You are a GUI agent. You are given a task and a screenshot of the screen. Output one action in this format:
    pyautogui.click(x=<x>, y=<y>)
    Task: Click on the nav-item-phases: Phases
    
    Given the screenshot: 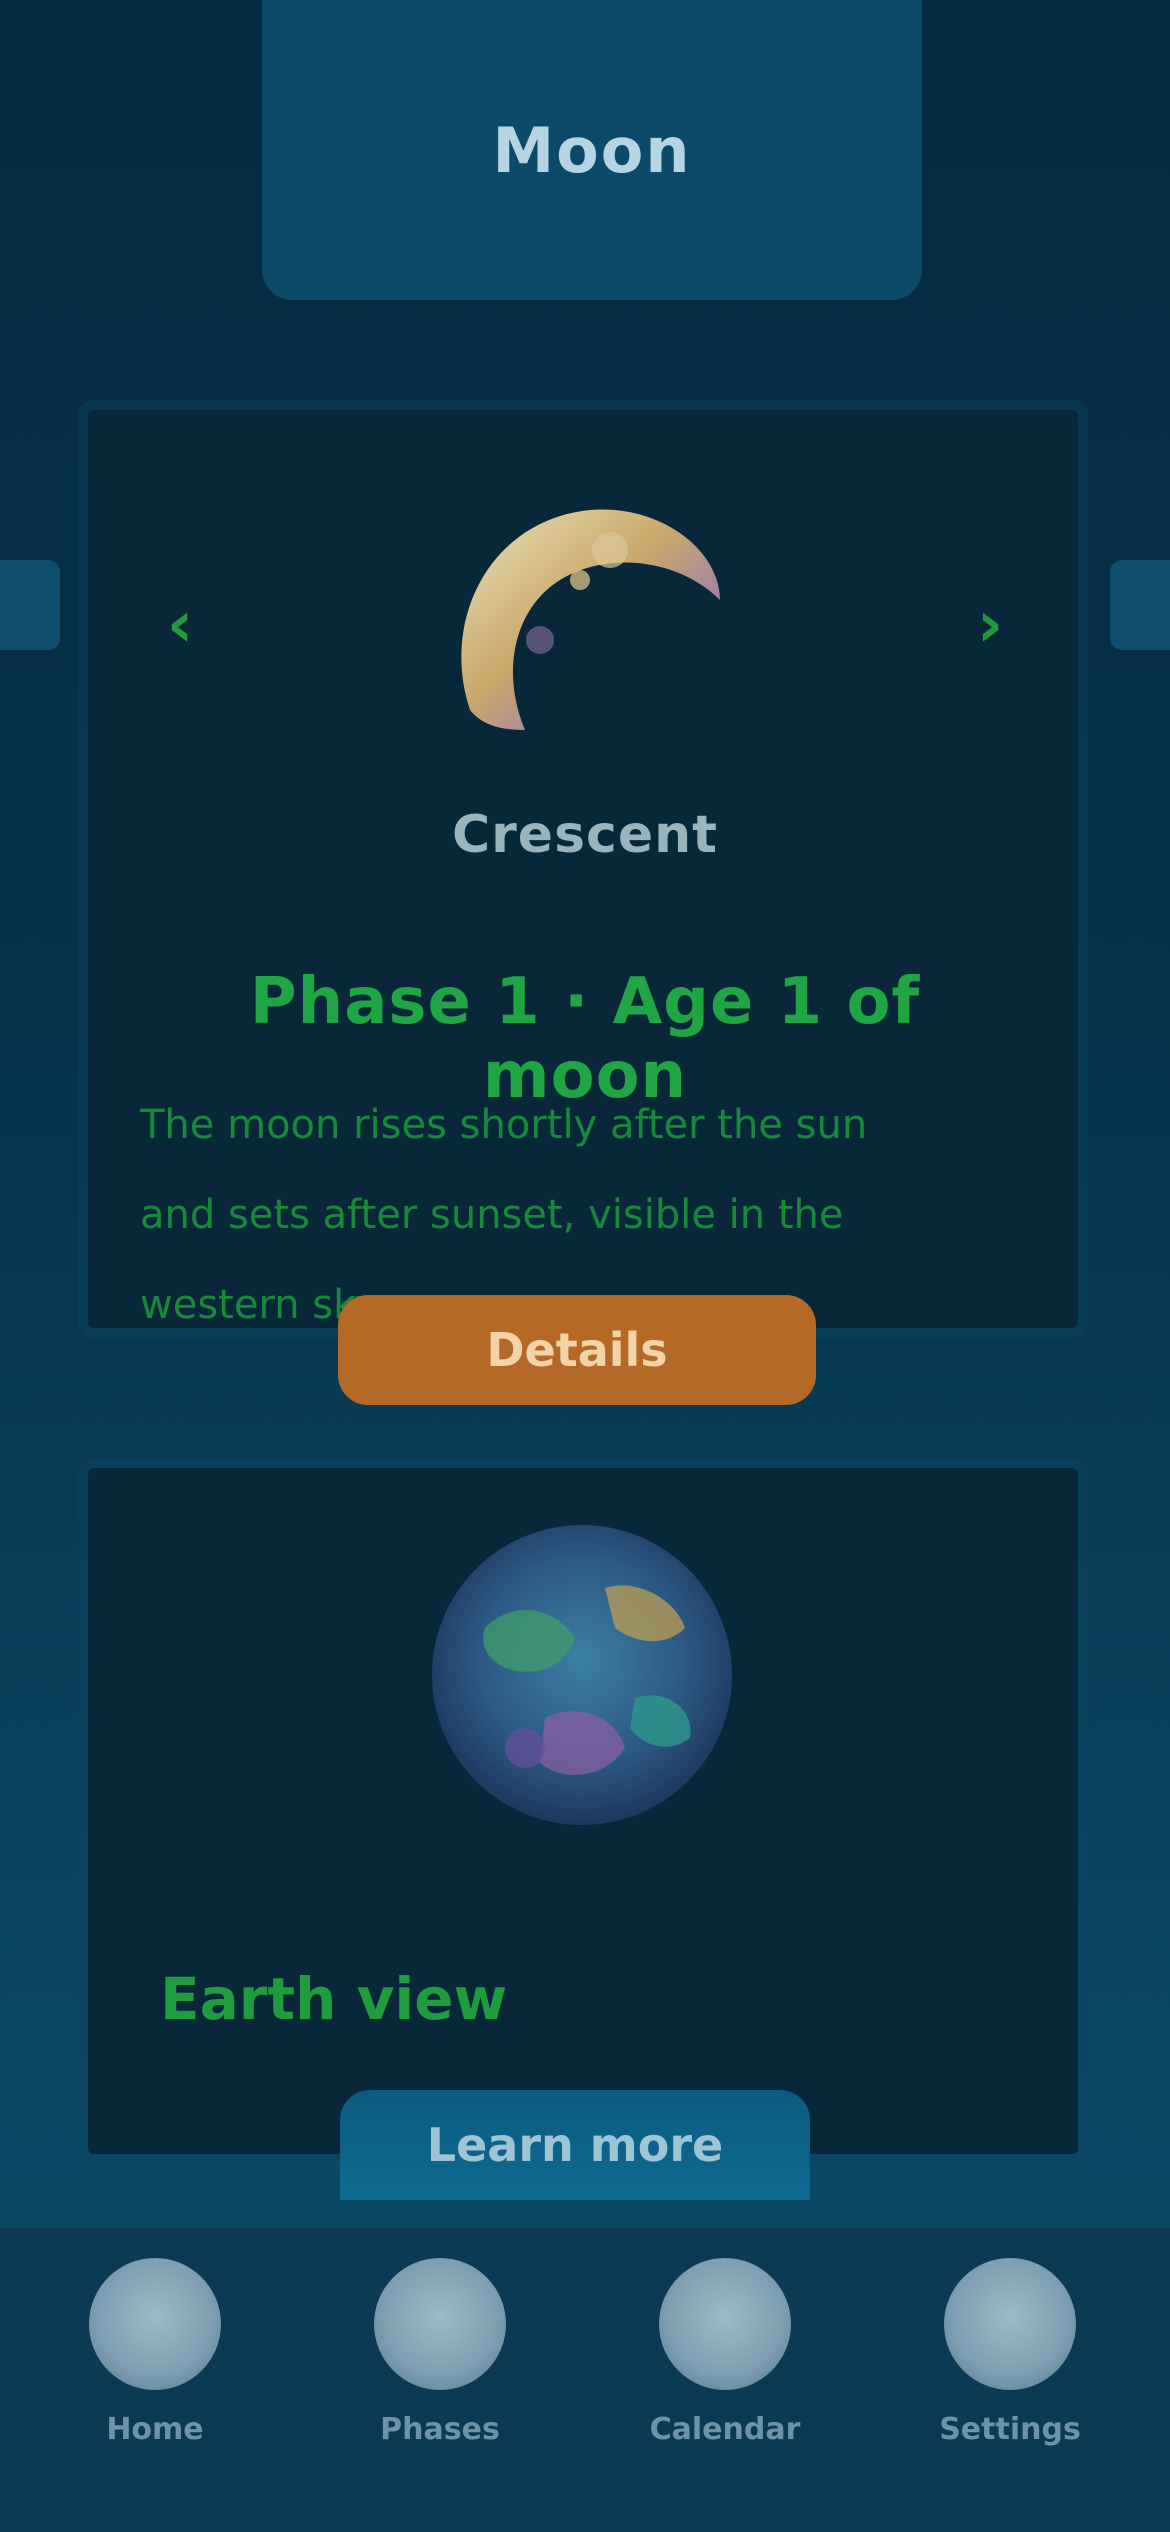 What is the action you would take?
    pyautogui.click(x=440, y=2373)
    